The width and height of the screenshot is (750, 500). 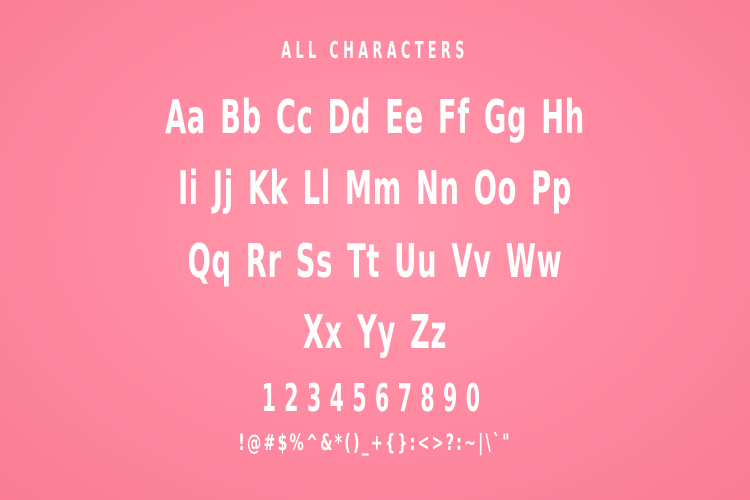 I want to click on alphabet-row-3: Qq Rr Ss Tt Uu Vv Ww, so click(x=375, y=261).